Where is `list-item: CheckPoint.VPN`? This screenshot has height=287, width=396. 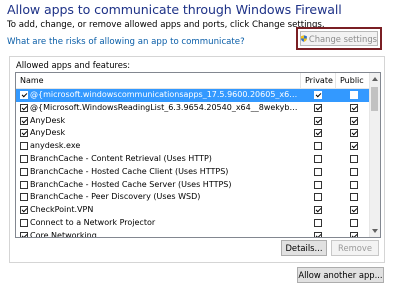 list-item: CheckPoint.VPN is located at coordinates (193, 210).